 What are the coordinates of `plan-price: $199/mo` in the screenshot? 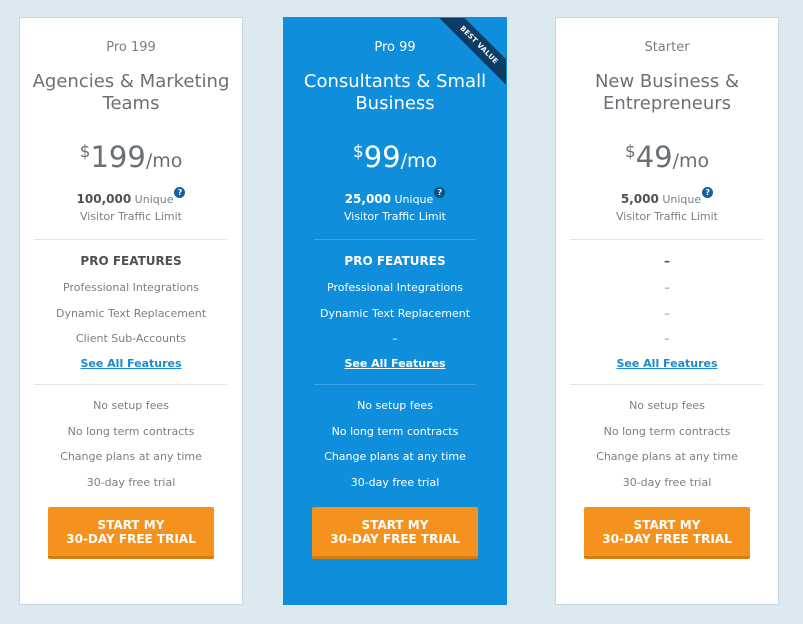 It's located at (131, 157).